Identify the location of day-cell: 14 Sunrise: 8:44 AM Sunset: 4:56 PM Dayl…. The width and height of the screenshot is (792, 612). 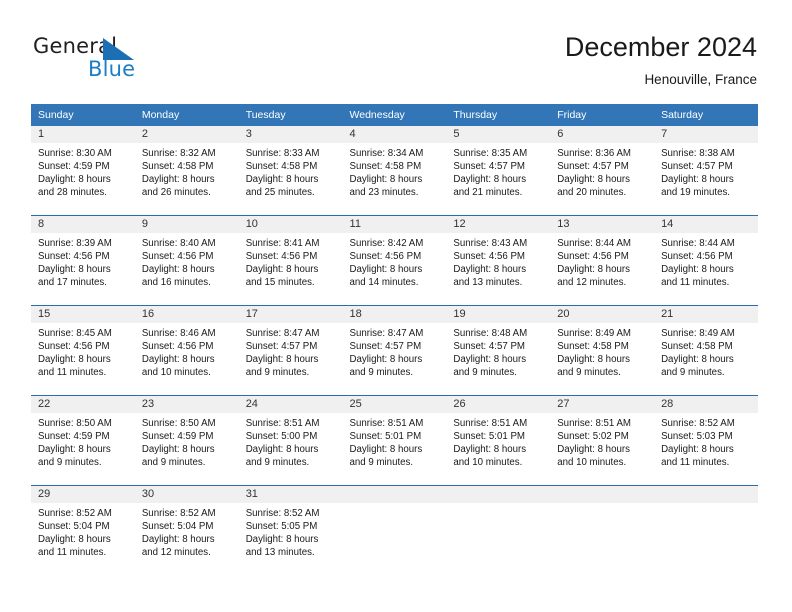
(706, 260).